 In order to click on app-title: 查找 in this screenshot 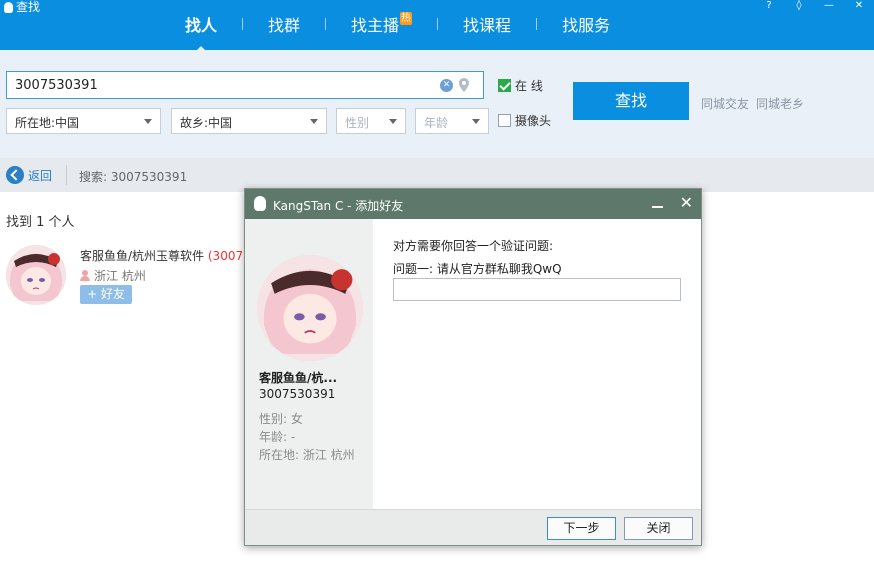, I will do `click(22, 7)`.